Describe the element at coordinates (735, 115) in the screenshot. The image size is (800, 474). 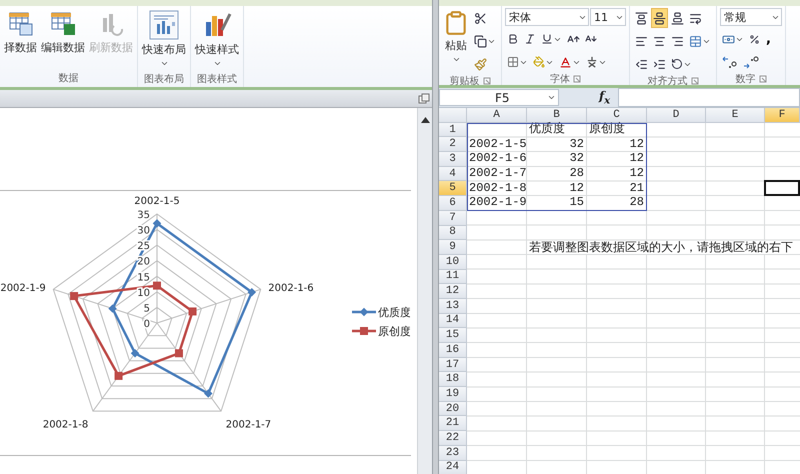
I see `column-header: E` at that location.